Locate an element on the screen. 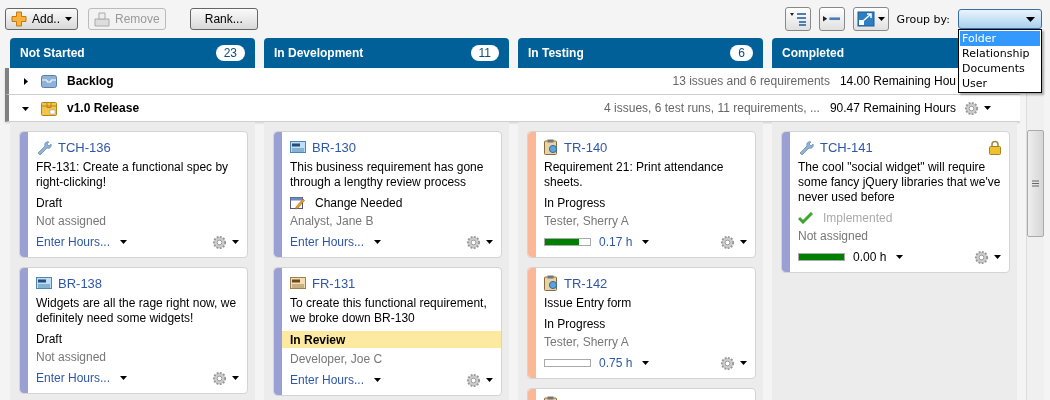 This screenshot has width=1050, height=400. task-card: TCH-141 The cool "social widget" will require some fancy jQuery libraries that we've never used before Implemented Not assigned 0.00 h is located at coordinates (895, 202).